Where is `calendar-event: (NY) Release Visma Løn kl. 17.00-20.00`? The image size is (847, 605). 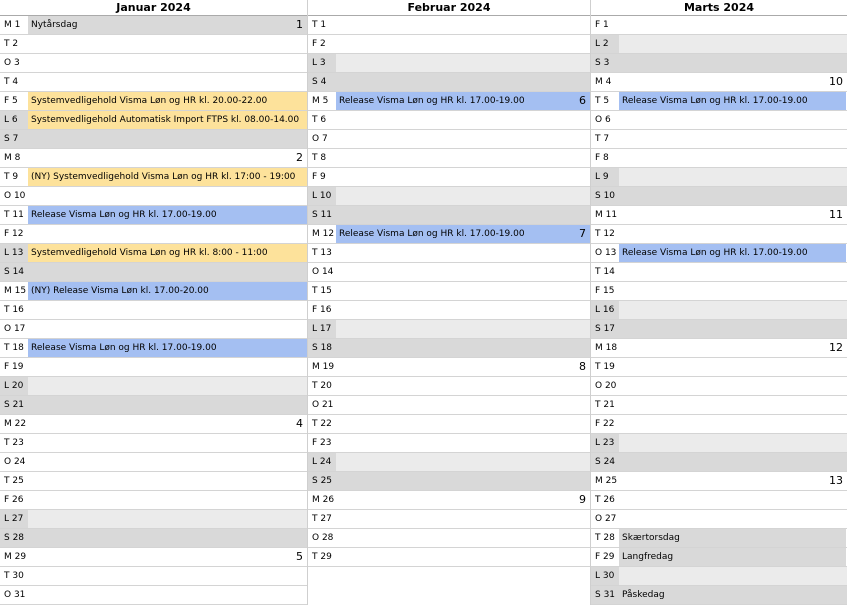
calendar-event: (NY) Release Visma Løn kl. 17.00-20.00 is located at coordinates (167, 291).